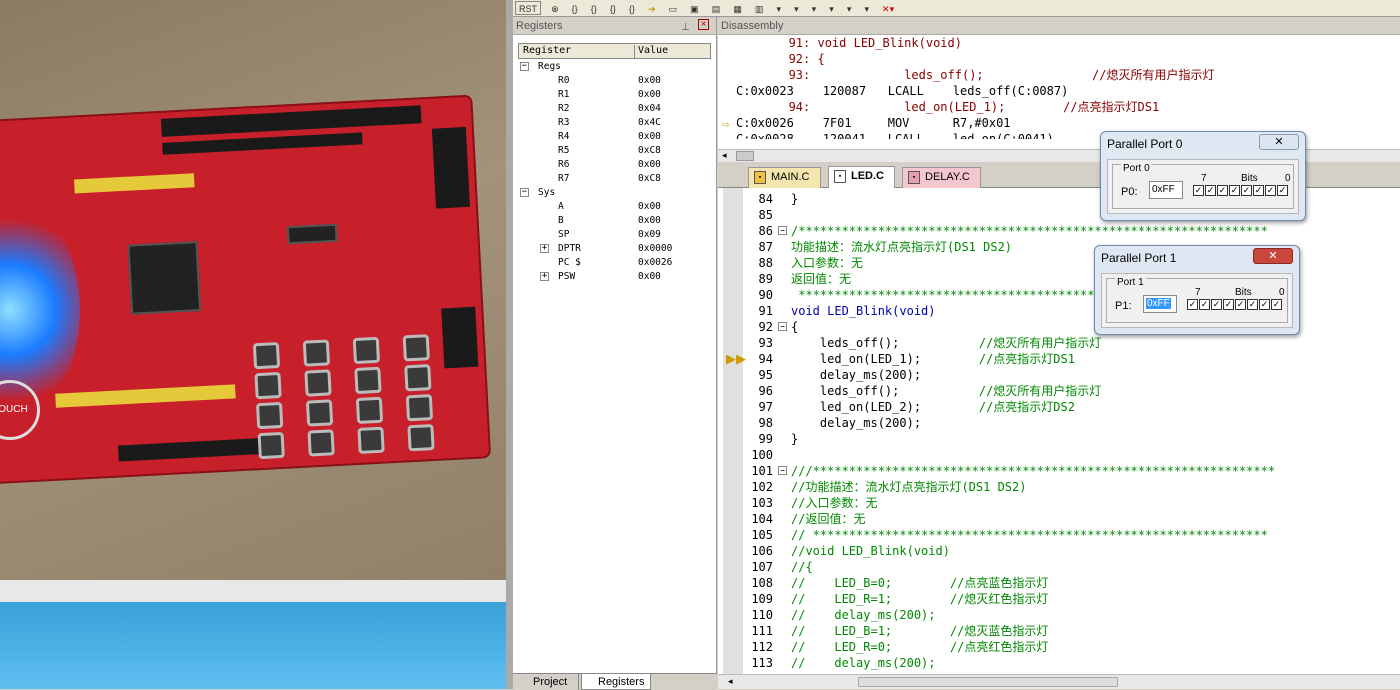 The image size is (1400, 690). Describe the element at coordinates (614, 51) in the screenshot. I see `register-table-header: Register Value` at that location.